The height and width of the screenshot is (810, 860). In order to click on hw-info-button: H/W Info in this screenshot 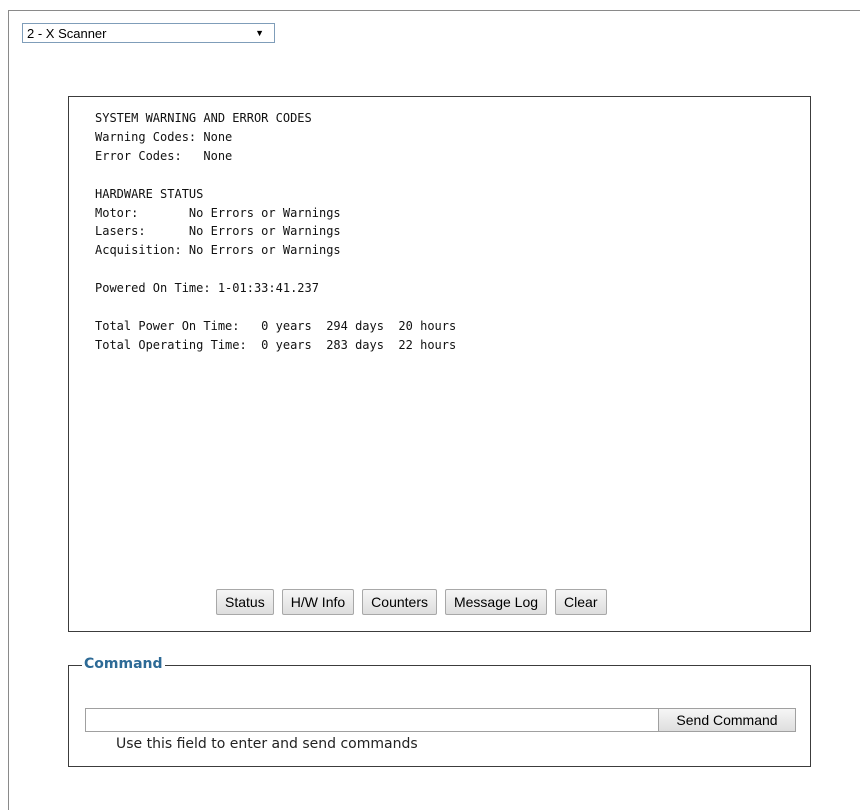, I will do `click(318, 602)`.